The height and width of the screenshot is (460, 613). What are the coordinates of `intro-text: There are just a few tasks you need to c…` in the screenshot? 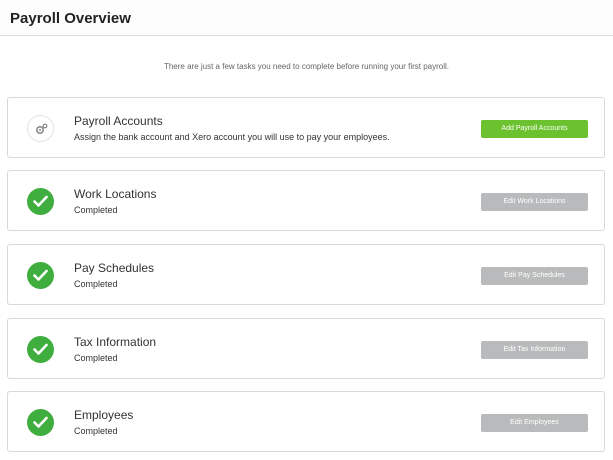 It's located at (306, 66).